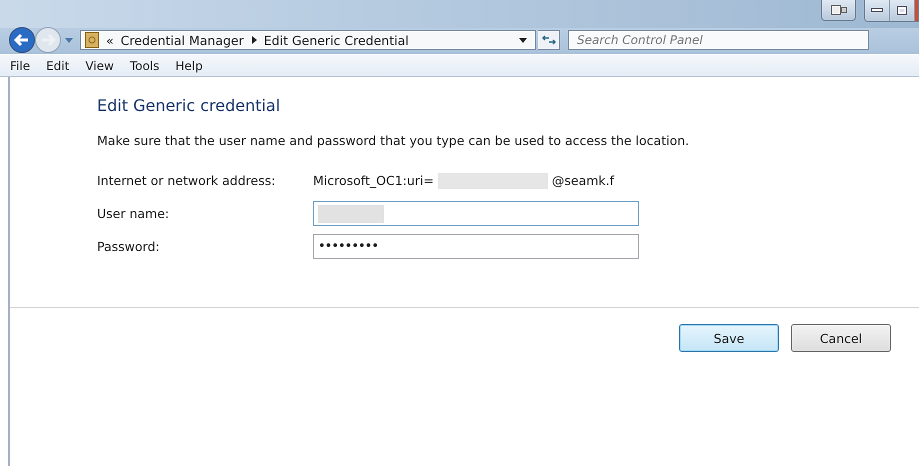 The image size is (919, 466). What do you see at coordinates (476, 246) in the screenshot?
I see `password-field: •••••••••` at bounding box center [476, 246].